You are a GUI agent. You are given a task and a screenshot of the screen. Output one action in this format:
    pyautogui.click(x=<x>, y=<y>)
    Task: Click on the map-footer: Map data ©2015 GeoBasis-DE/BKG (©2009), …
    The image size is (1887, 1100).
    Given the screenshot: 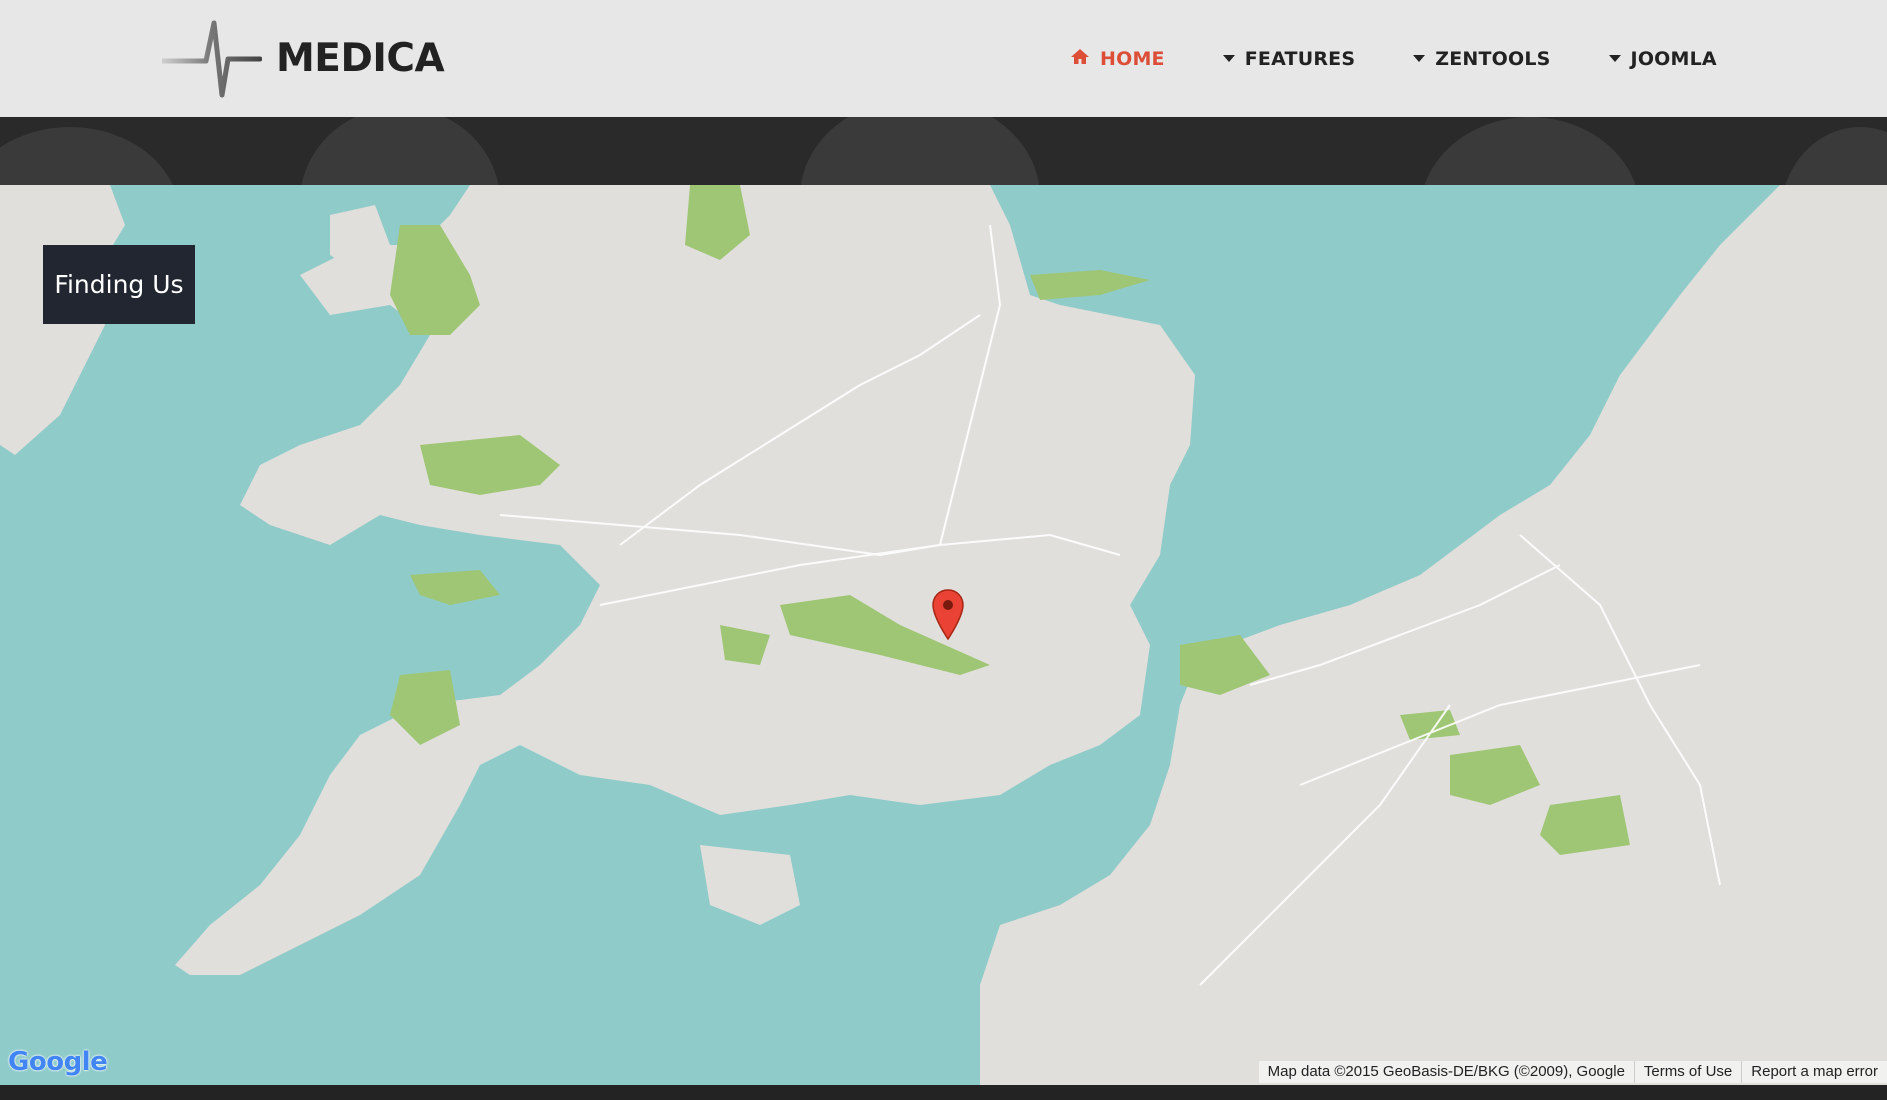 What is the action you would take?
    pyautogui.click(x=1572, y=1072)
    